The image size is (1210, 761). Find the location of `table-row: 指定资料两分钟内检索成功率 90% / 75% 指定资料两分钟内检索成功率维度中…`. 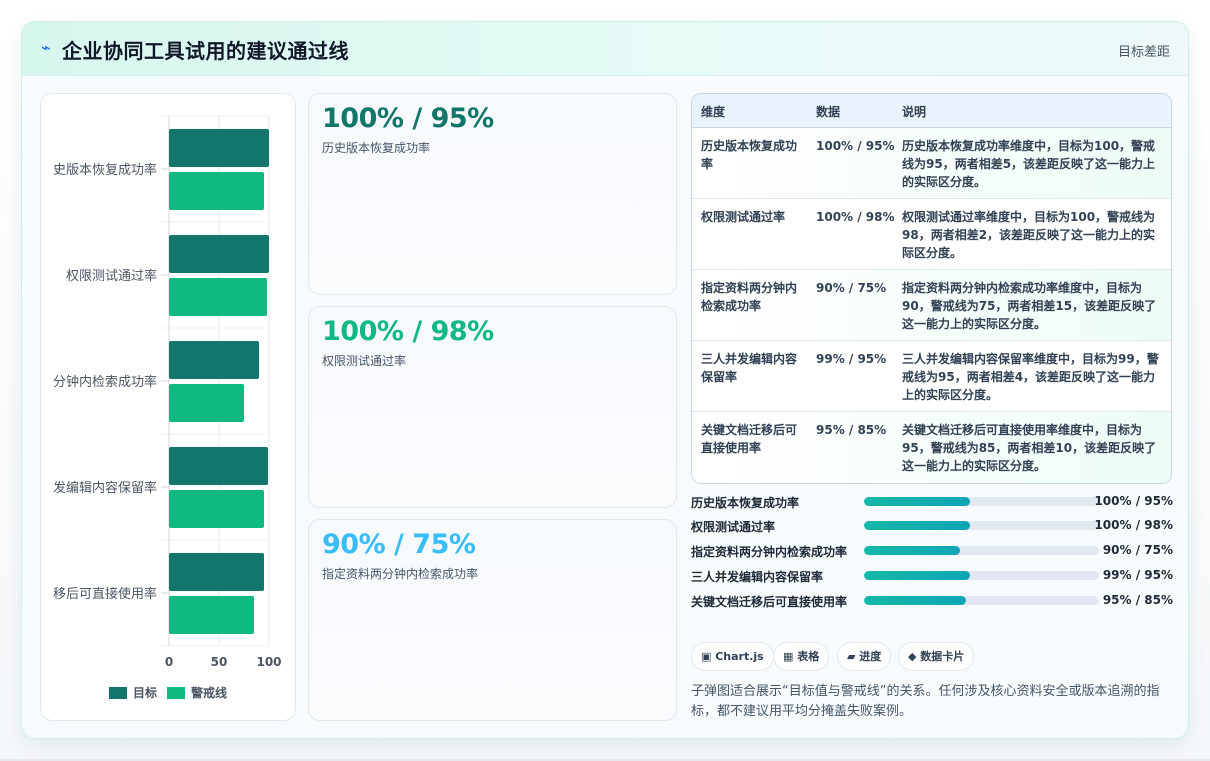

table-row: 指定资料两分钟内检索成功率 90% / 75% 指定资料两分钟内检索成功率维度中… is located at coordinates (931, 305).